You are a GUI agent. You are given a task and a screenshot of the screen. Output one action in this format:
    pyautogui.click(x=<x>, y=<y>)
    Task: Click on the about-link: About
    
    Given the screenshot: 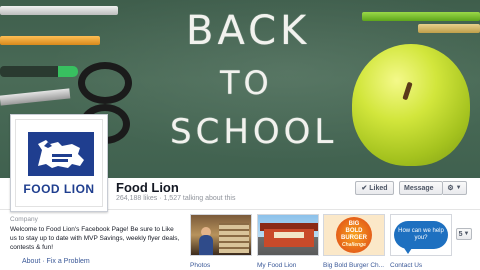 What is the action you would take?
    pyautogui.click(x=31, y=261)
    